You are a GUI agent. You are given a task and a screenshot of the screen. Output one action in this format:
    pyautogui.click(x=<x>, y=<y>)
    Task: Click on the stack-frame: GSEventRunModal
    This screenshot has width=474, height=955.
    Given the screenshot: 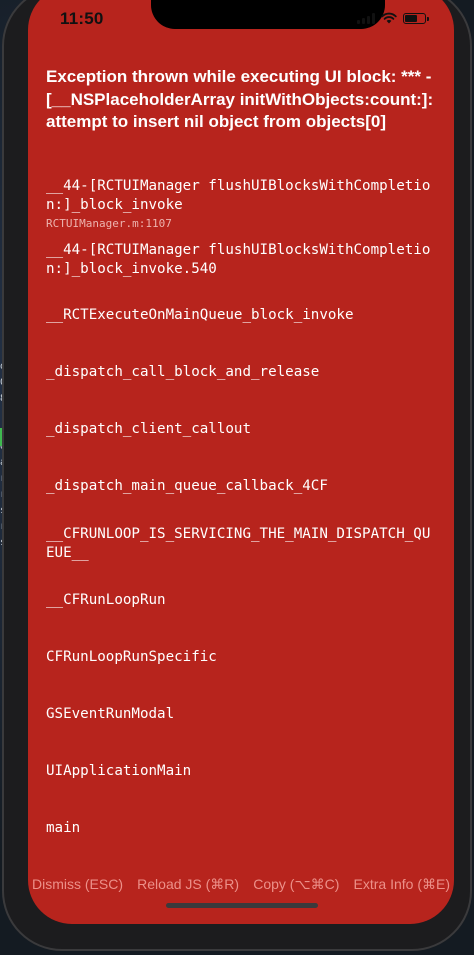 What is the action you would take?
    pyautogui.click(x=242, y=714)
    